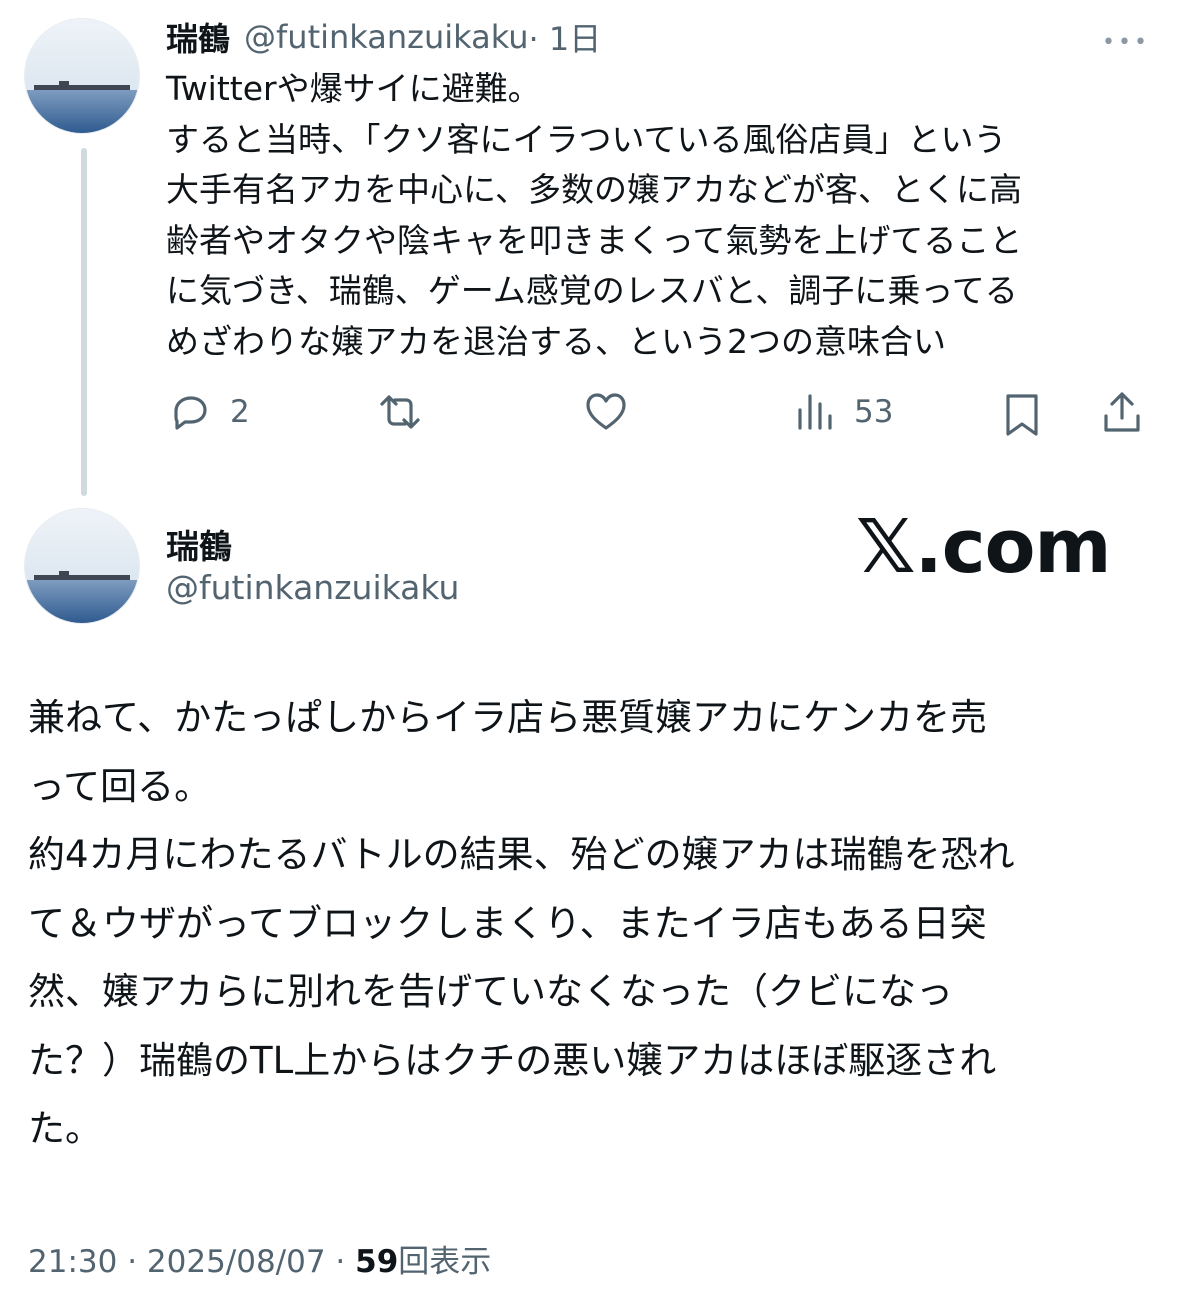 The height and width of the screenshot is (1296, 1179). I want to click on reply-button: 2, so click(208, 412).